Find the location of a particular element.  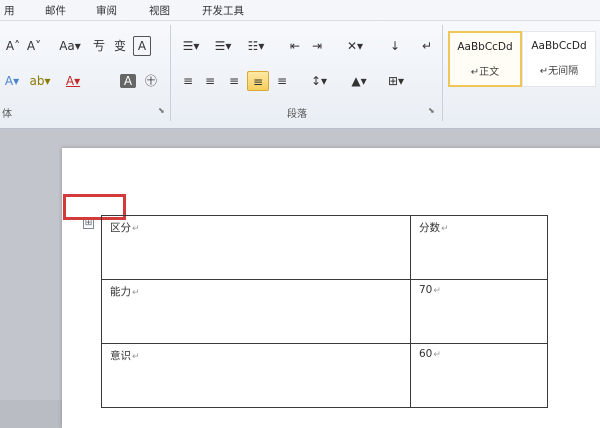

style-normal: AaBbCcDd ↵正文 is located at coordinates (485, 59).